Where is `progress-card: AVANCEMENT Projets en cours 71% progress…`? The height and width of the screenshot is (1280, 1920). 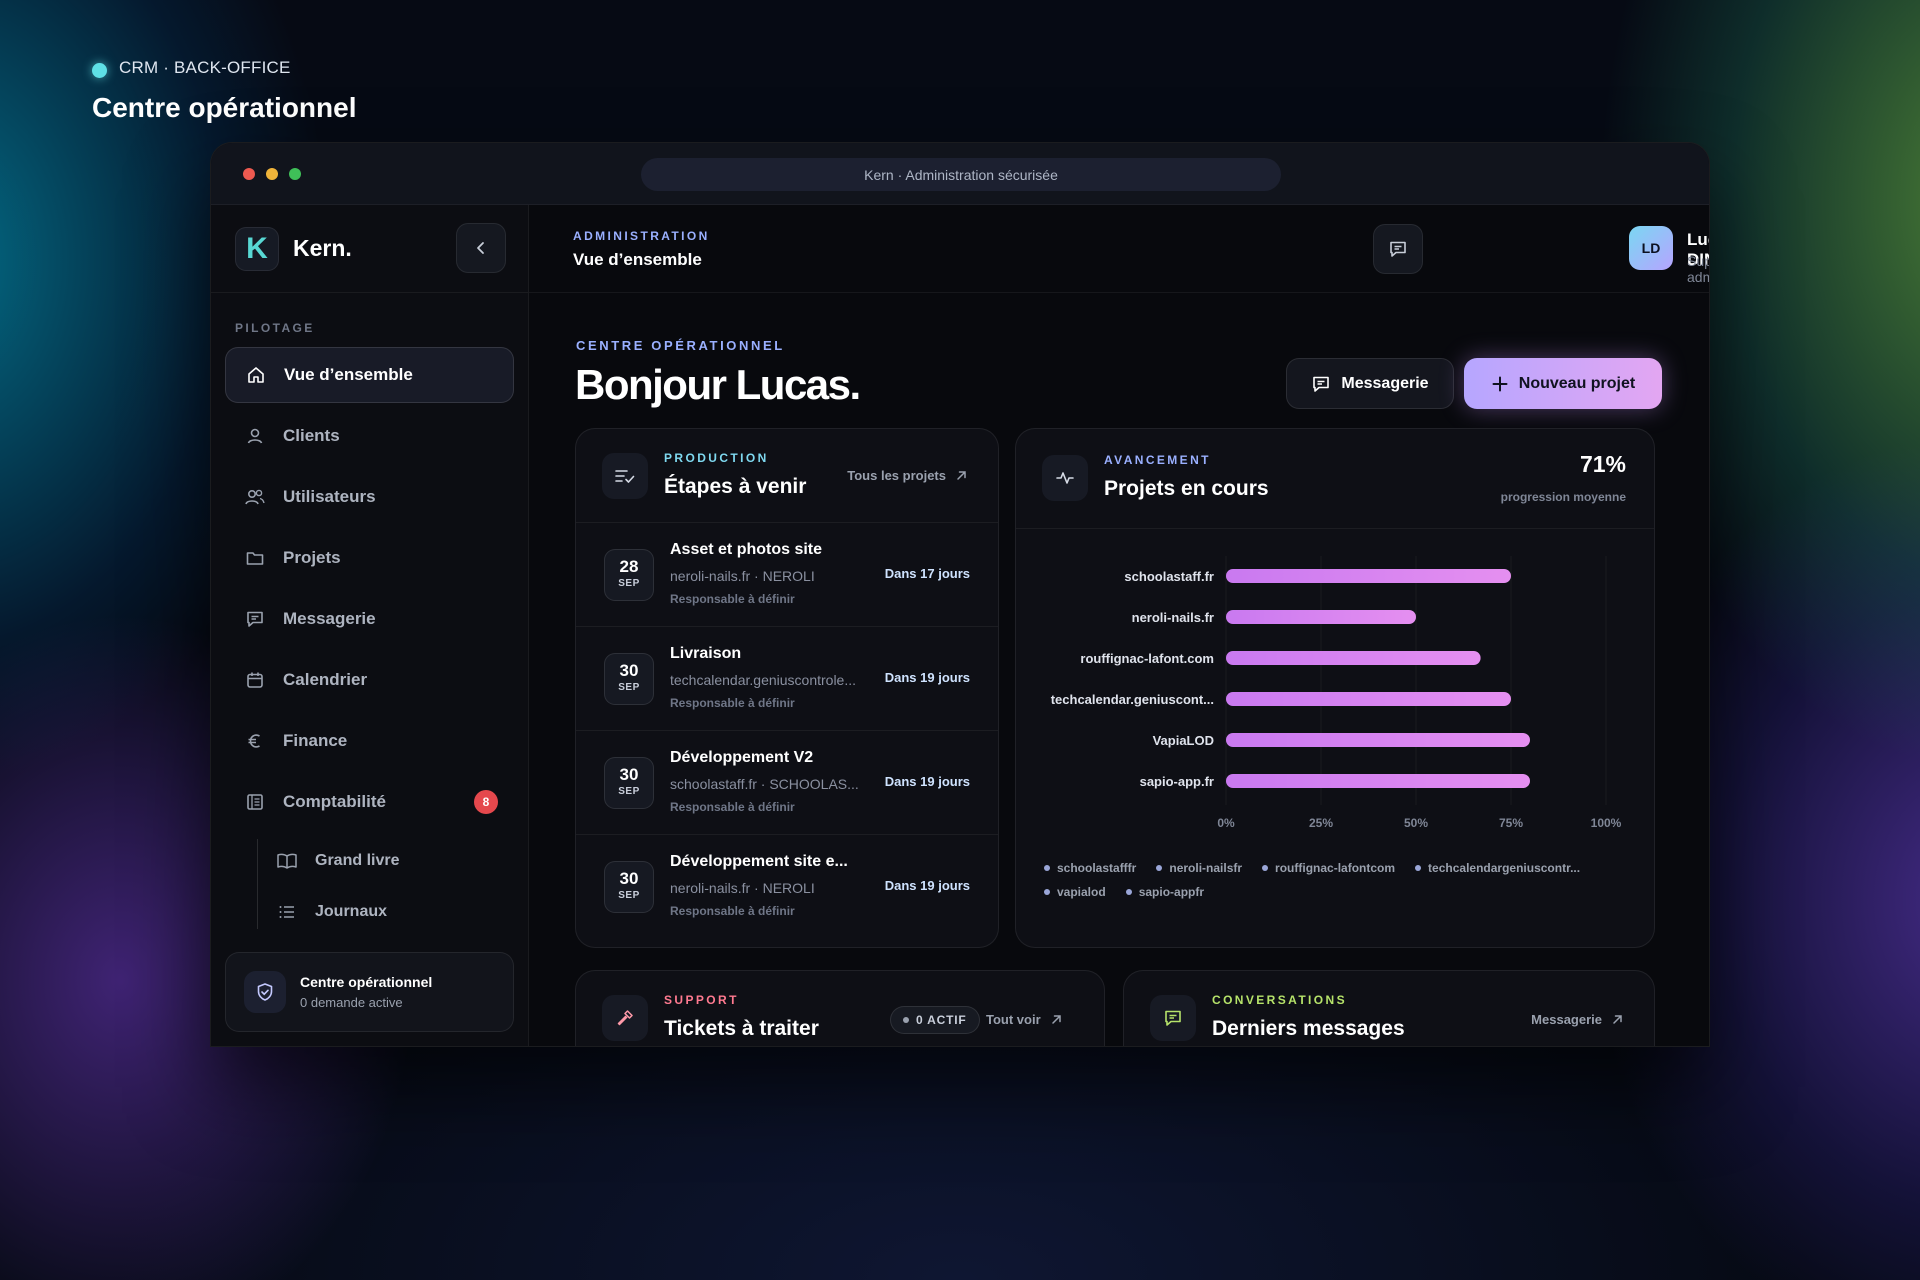 progress-card: AVANCEMENT Projets en cours 71% progress… is located at coordinates (1335, 688).